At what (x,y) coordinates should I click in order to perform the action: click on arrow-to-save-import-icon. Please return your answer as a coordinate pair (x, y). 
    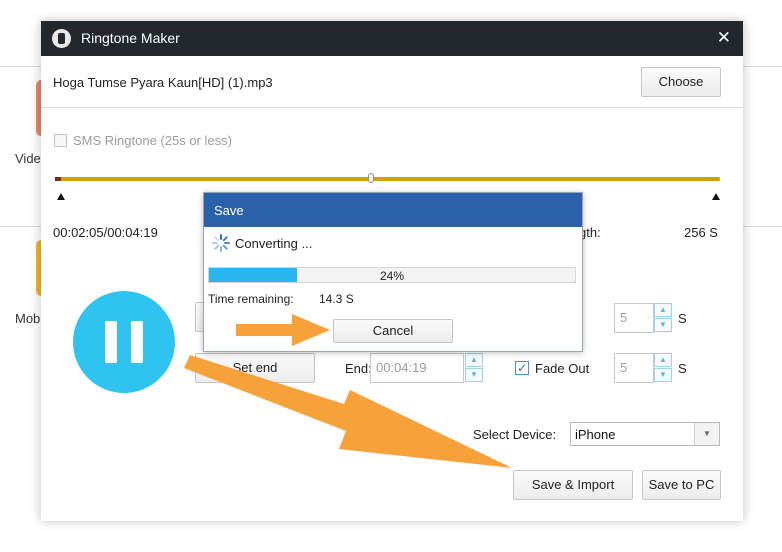
    Looking at the image, I should click on (348, 411).